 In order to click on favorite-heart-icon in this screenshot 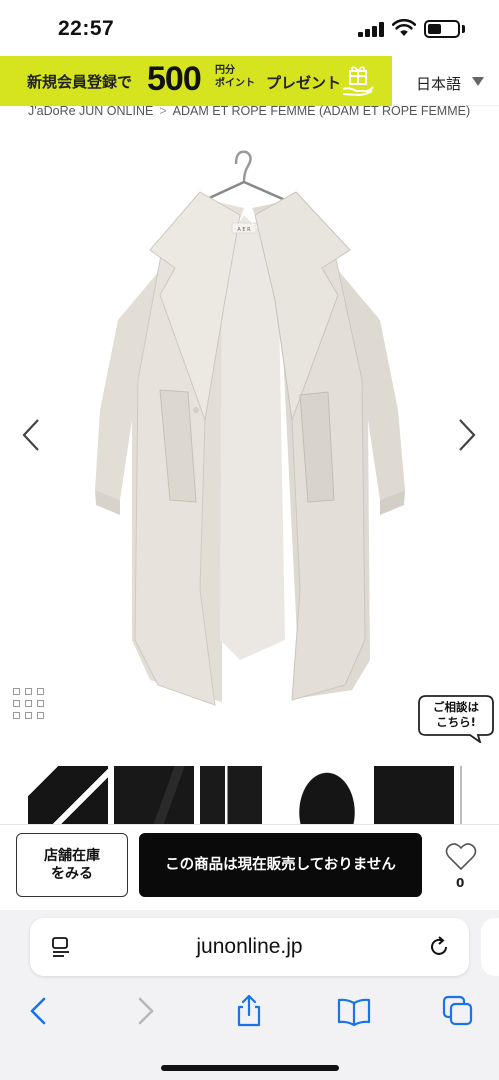, I will do `click(461, 857)`.